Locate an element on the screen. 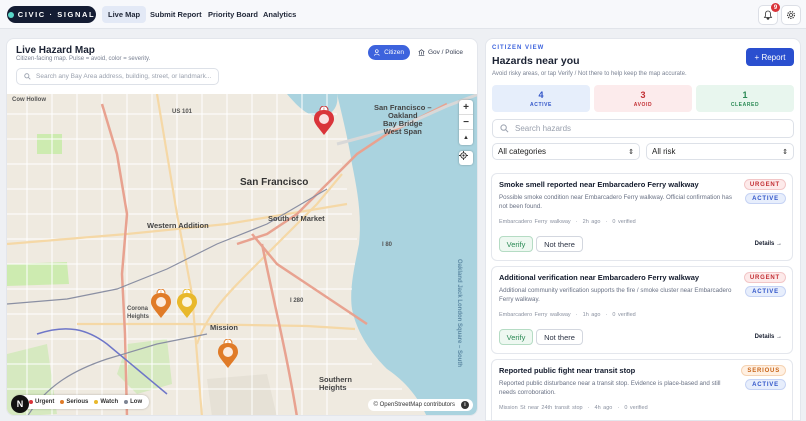 This screenshot has width=806, height=421. hazard-marker-urgent: ! is located at coordinates (323, 120).